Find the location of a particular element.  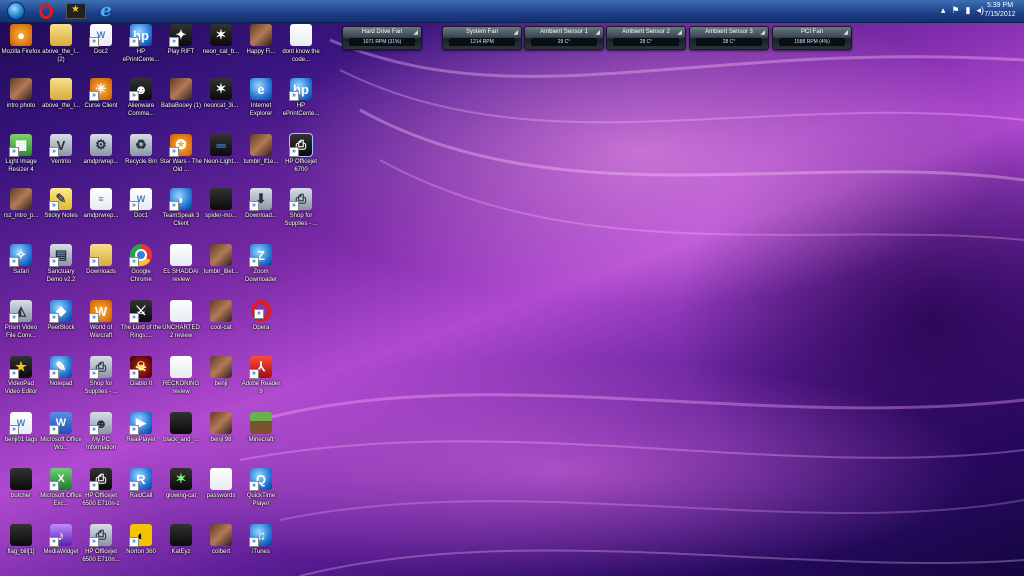

desktop-icon-doc1: W Doc1 is located at coordinates (141, 214).